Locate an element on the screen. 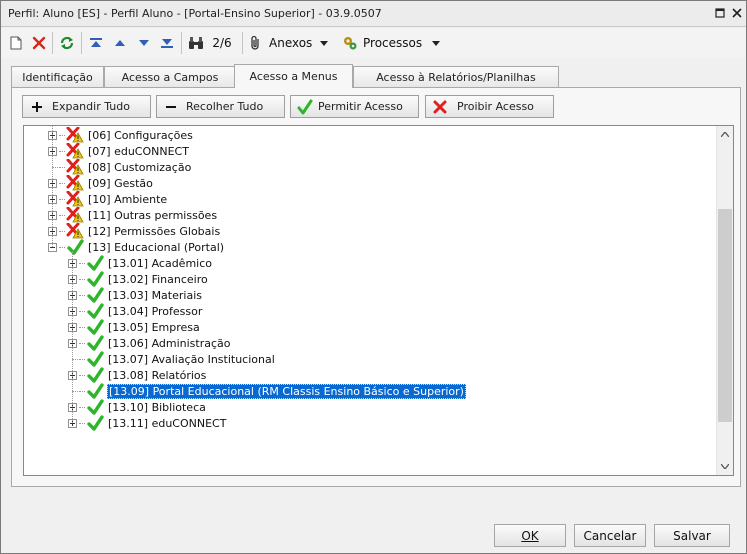 This screenshot has height=554, width=747. ok-button: OK is located at coordinates (530, 535).